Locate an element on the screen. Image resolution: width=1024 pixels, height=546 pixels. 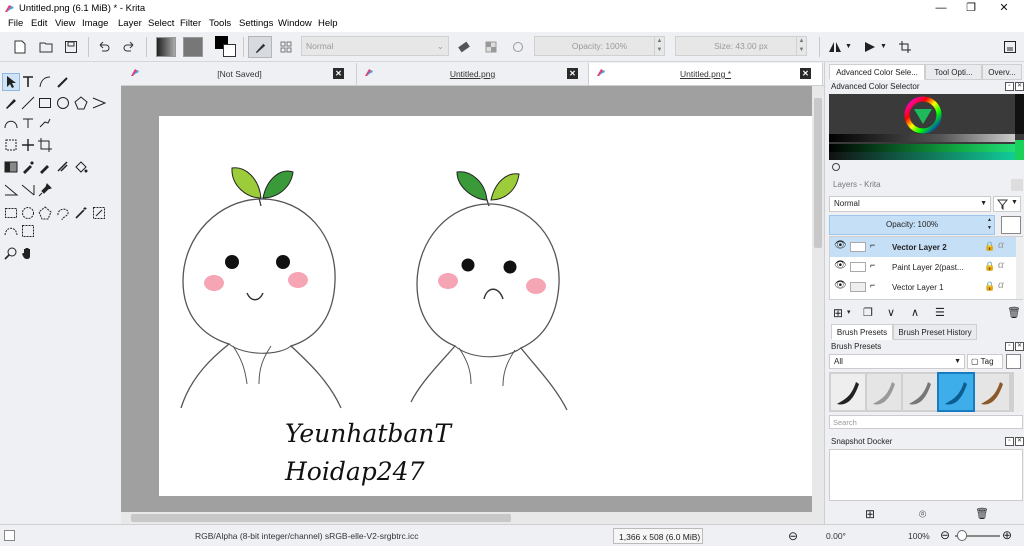
eraser-icon is located at coordinates (464, 47).